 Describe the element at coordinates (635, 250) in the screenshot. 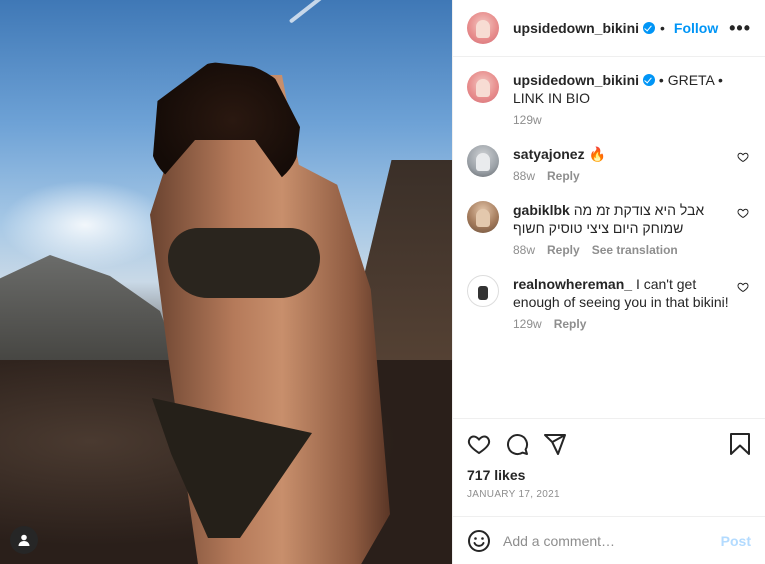

I see `see-translation-button: See translation` at that location.